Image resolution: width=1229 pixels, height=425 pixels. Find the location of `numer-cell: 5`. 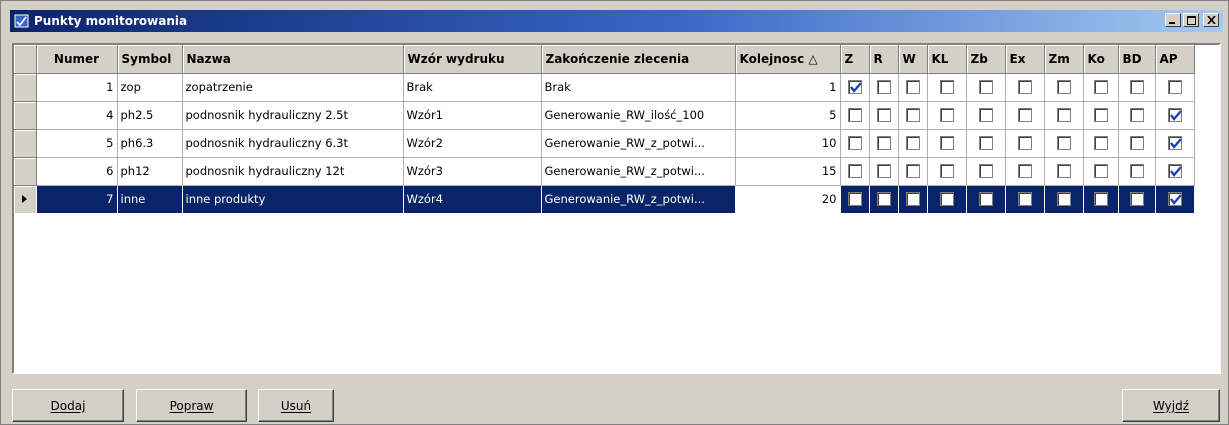

numer-cell: 5 is located at coordinates (77, 143).